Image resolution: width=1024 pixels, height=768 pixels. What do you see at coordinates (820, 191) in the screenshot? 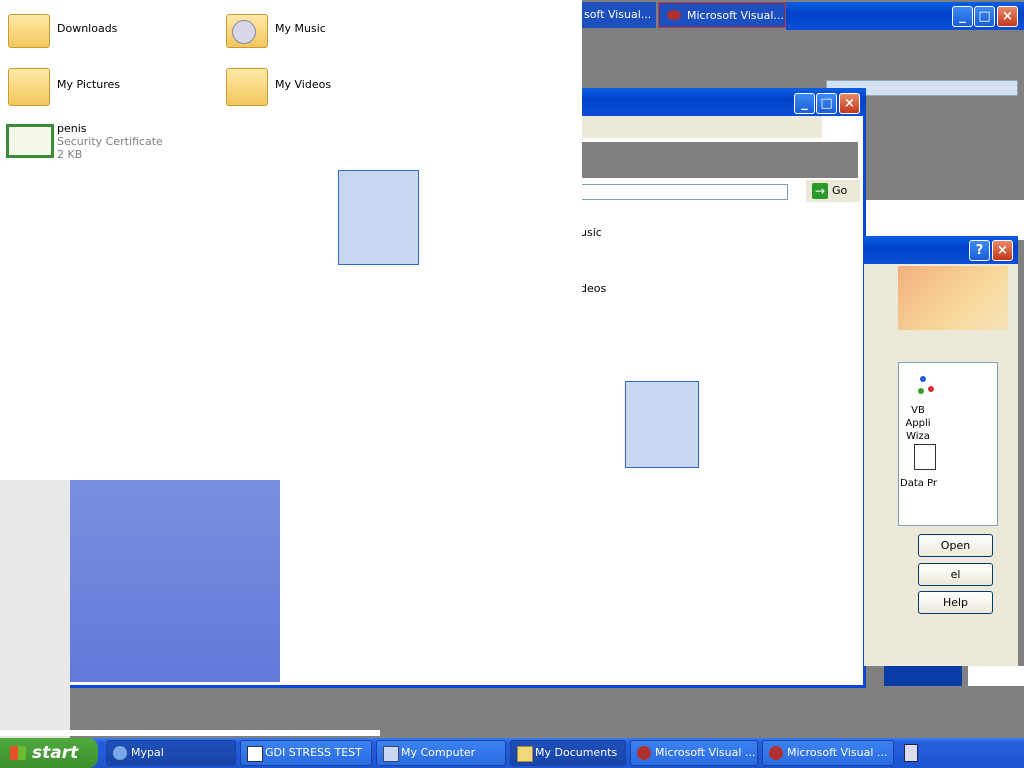
I see `go-arrow-icon: →` at bounding box center [820, 191].